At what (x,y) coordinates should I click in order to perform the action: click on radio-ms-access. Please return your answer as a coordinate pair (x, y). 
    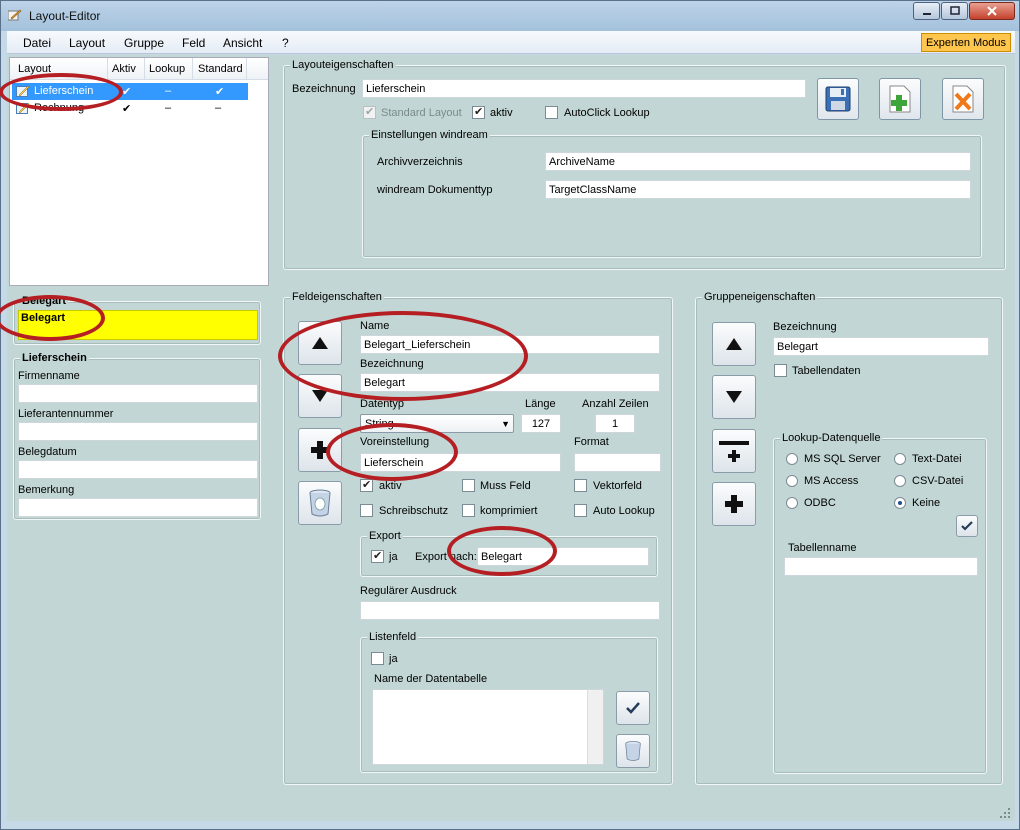
    Looking at the image, I should click on (792, 481).